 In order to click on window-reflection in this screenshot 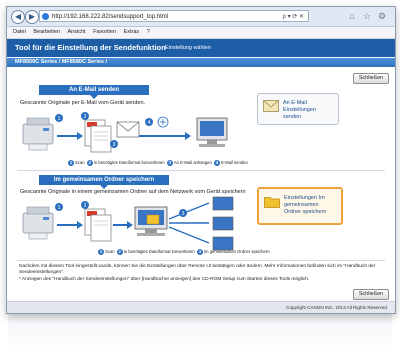, I will do `click(200, 333)`.